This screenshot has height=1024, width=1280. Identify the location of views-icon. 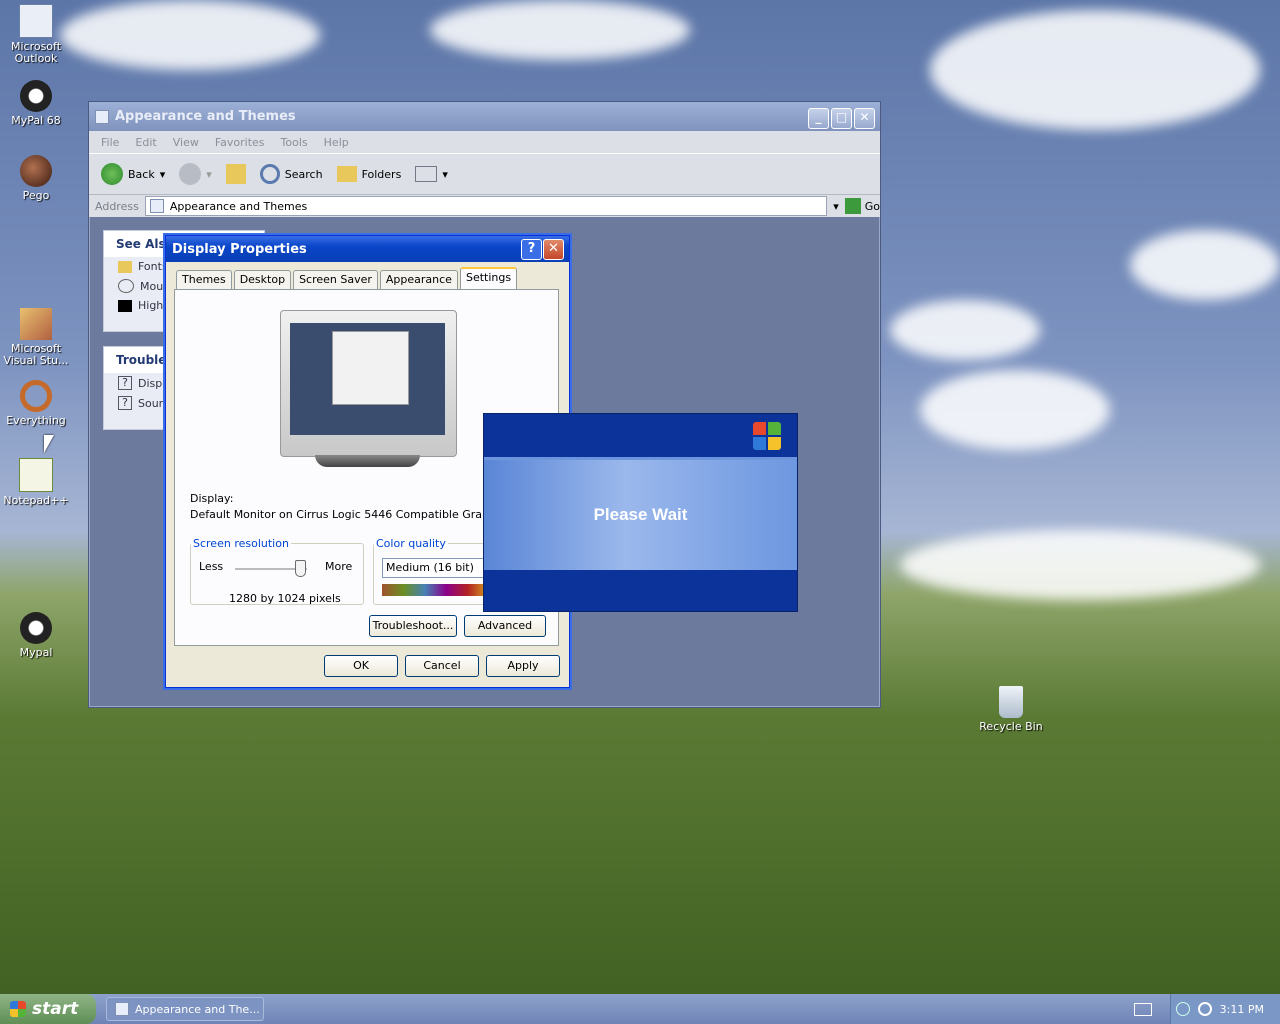
(426, 174).